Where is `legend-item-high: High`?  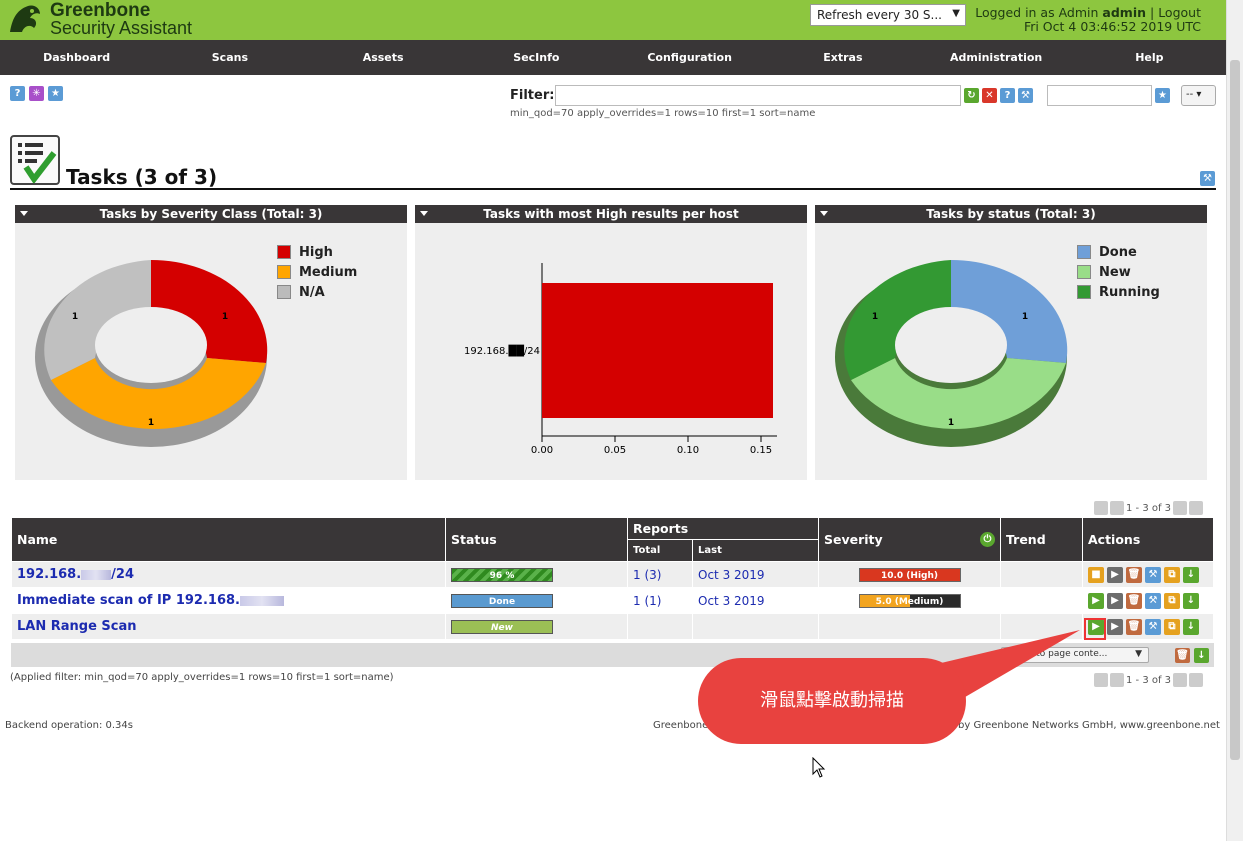
legend-item-high: High is located at coordinates (317, 252).